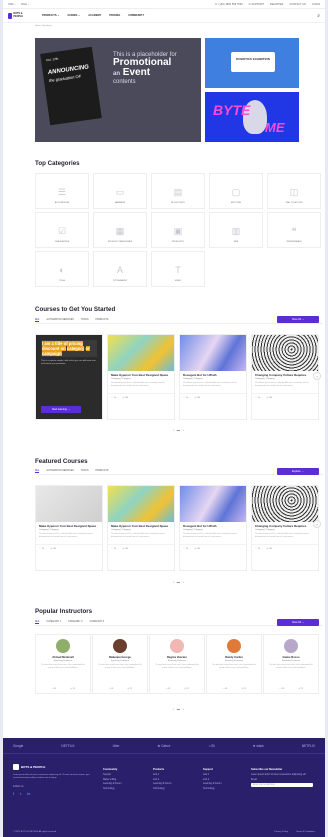 The image size is (328, 837). I want to click on category-tile: ◐ TOGG, so click(62, 269).